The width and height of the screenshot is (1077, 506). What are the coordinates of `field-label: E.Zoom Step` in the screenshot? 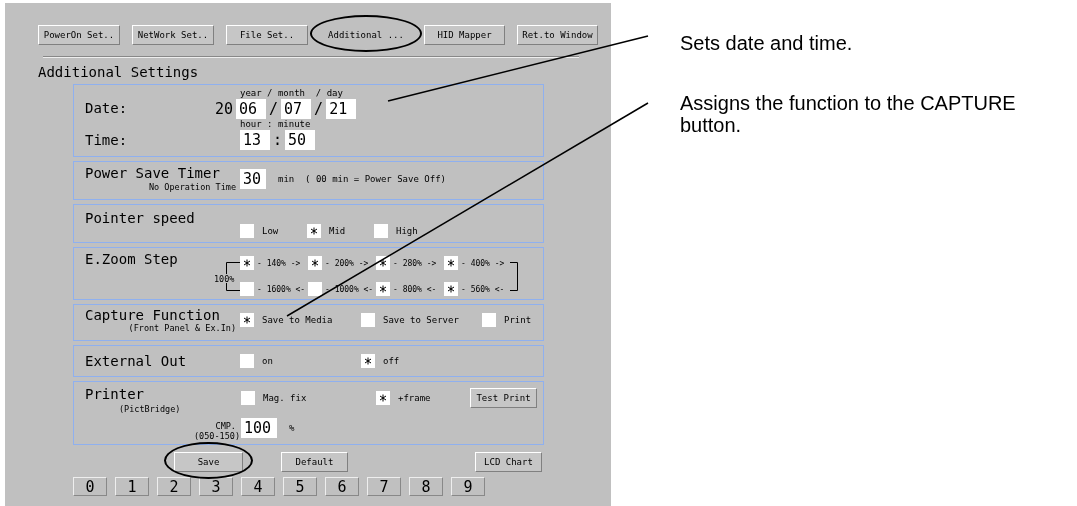 It's located at (132, 259).